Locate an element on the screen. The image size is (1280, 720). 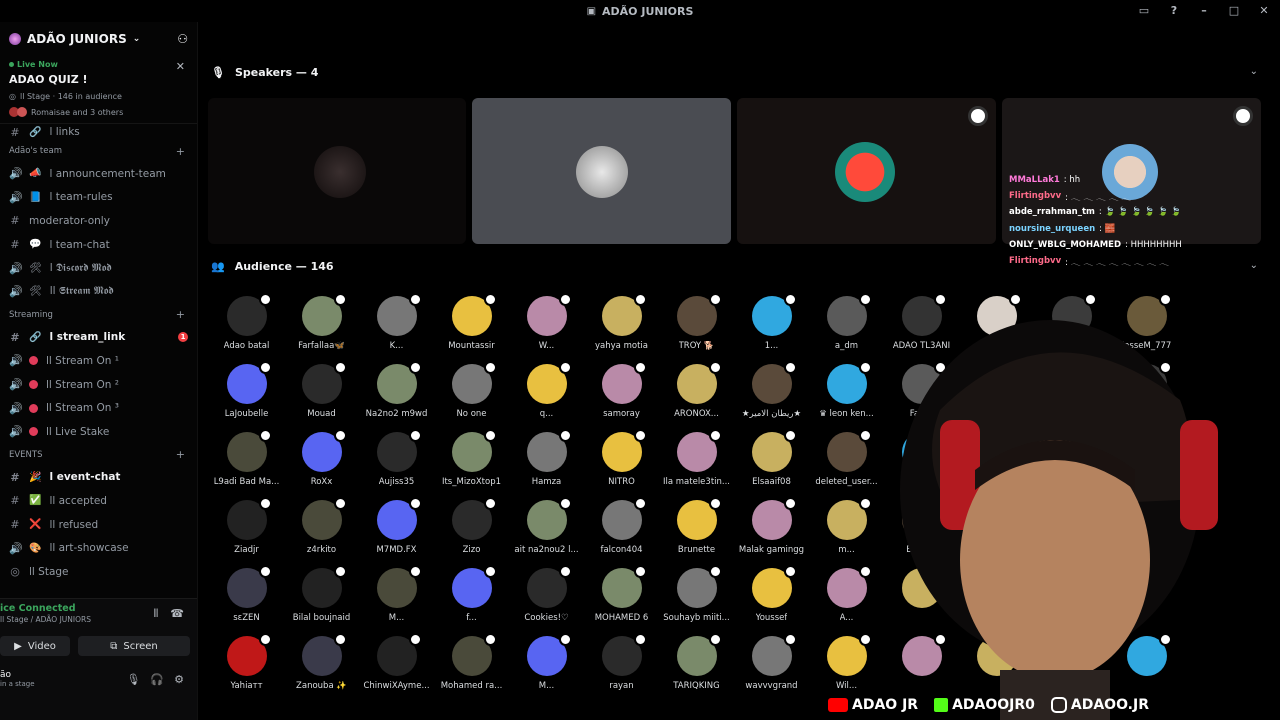
audience-member: TARIQKING is located at coordinates (696, 664).